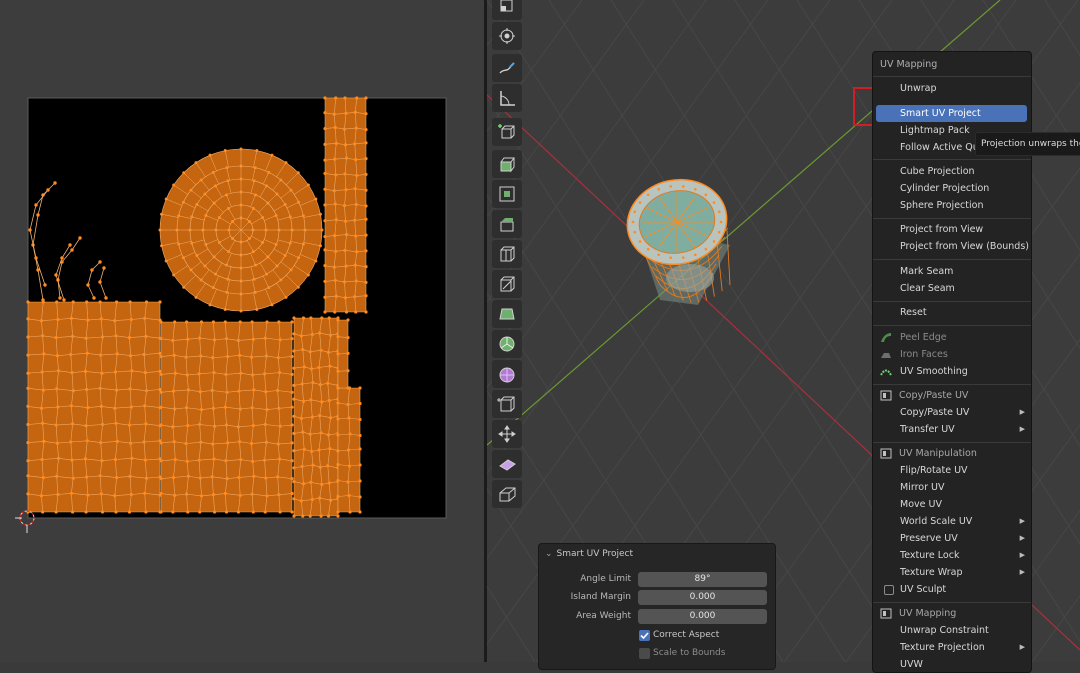 The height and width of the screenshot is (673, 1080). I want to click on menu-item-label: Texture Lock, so click(930, 555).